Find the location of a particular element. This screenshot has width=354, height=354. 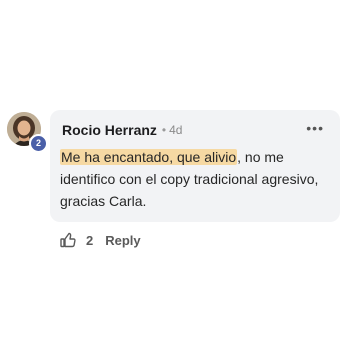

author-avatar: 2 is located at coordinates (27, 132).